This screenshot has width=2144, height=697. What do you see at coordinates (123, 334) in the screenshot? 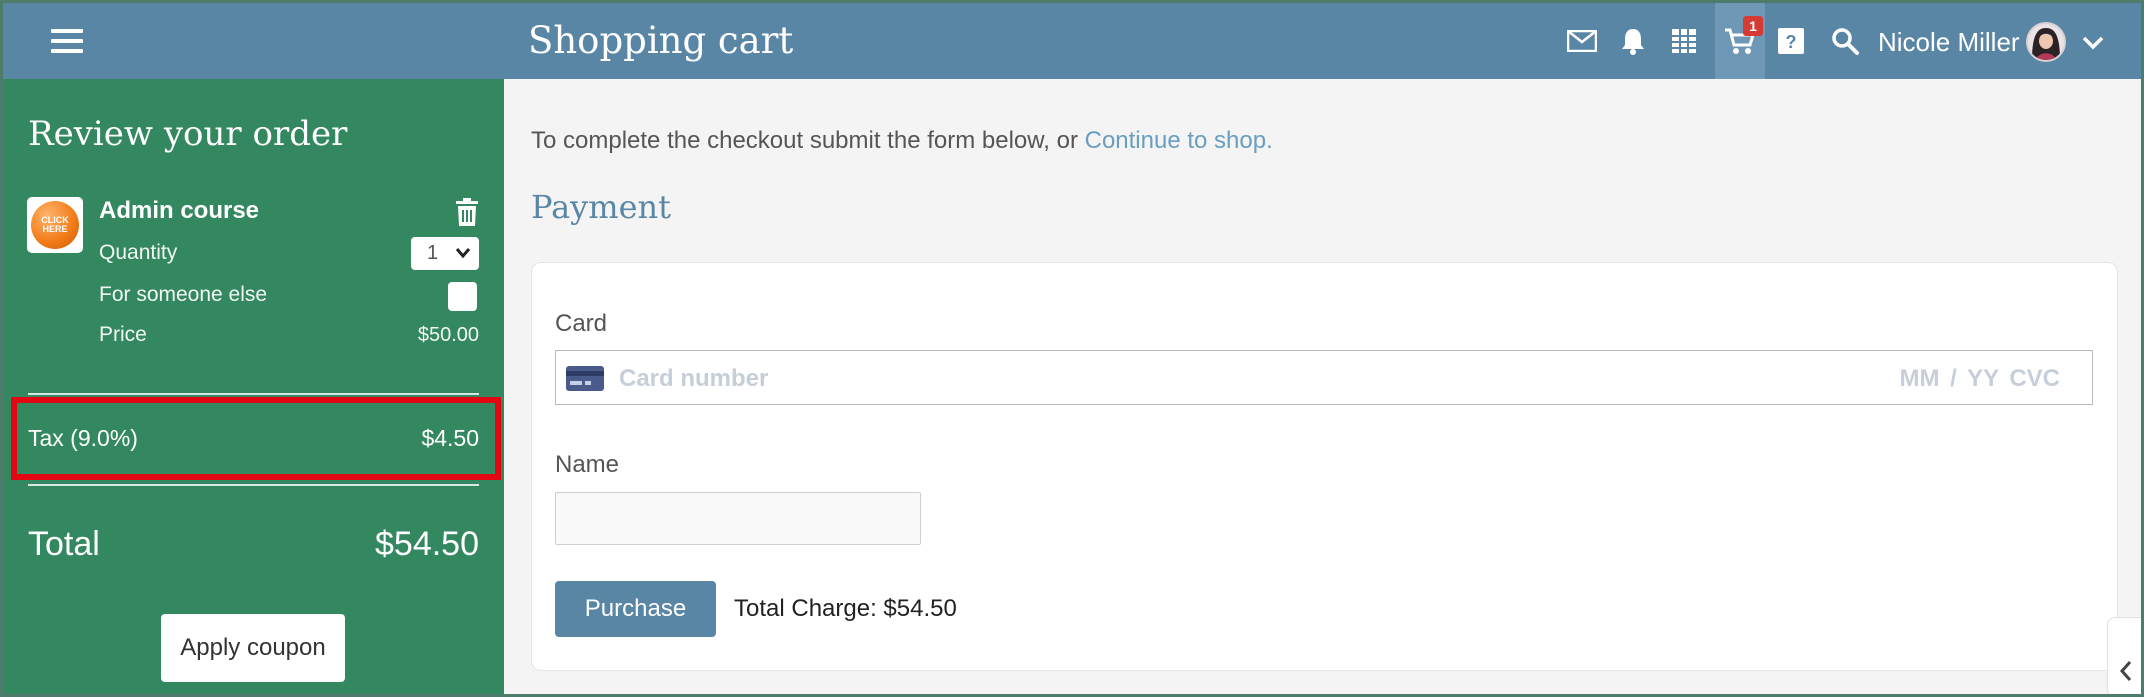
I see `price-label: Price` at bounding box center [123, 334].